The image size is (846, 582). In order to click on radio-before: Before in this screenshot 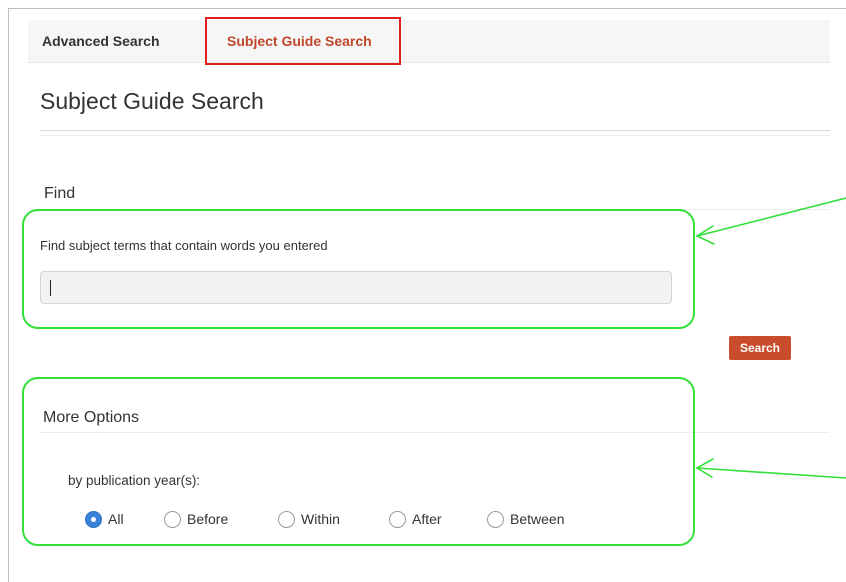, I will do `click(196, 519)`.